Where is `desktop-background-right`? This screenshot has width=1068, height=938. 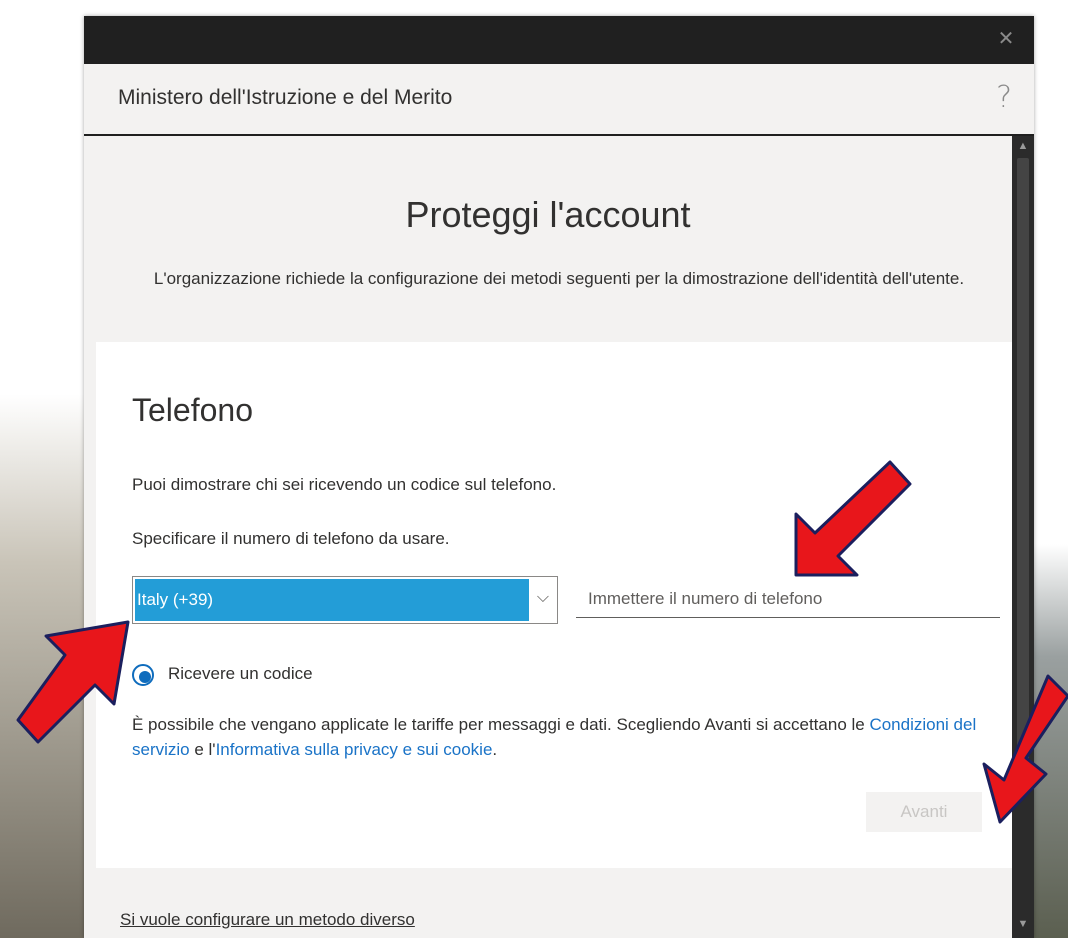 desktop-background-right is located at coordinates (1050, 469).